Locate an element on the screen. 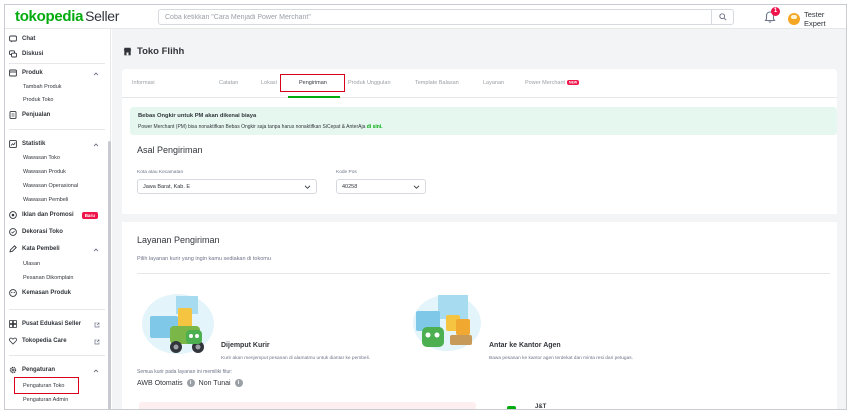 The height and width of the screenshot is (416, 853). sidebar-item-statistik: Statistik is located at coordinates (27, 144).